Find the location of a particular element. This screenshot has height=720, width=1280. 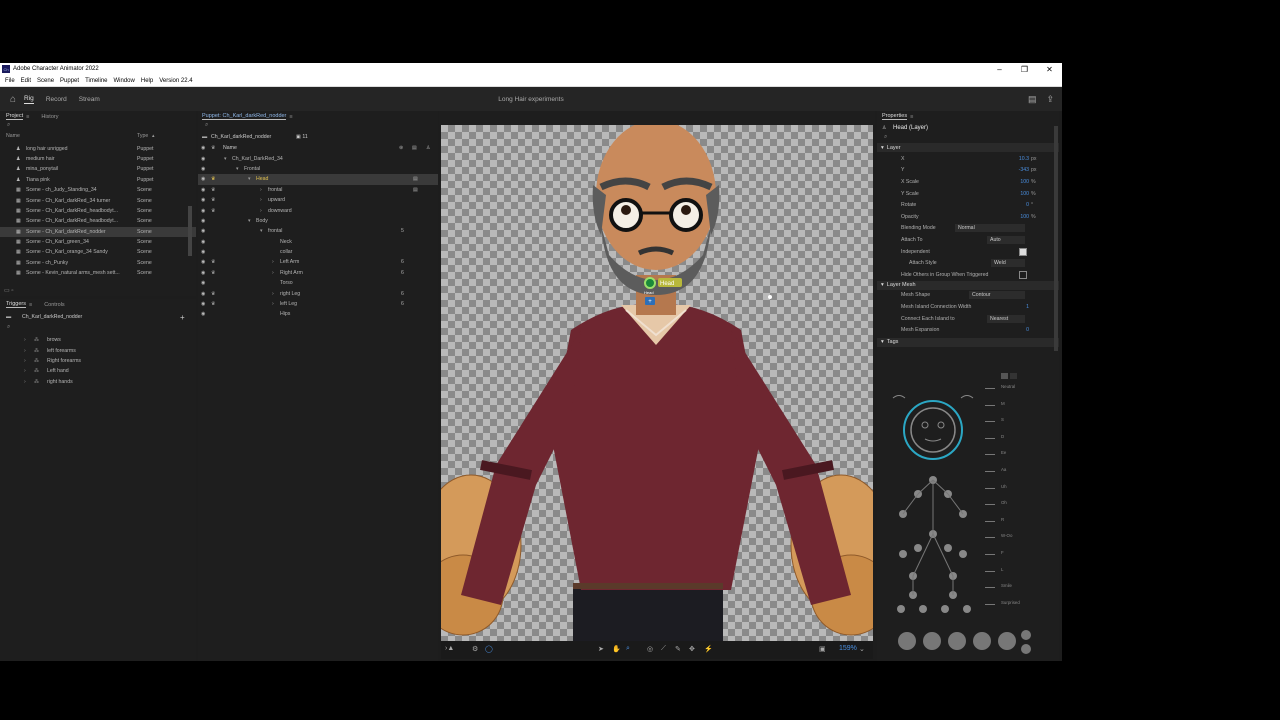

minimize-button: – is located at coordinates (999, 69).